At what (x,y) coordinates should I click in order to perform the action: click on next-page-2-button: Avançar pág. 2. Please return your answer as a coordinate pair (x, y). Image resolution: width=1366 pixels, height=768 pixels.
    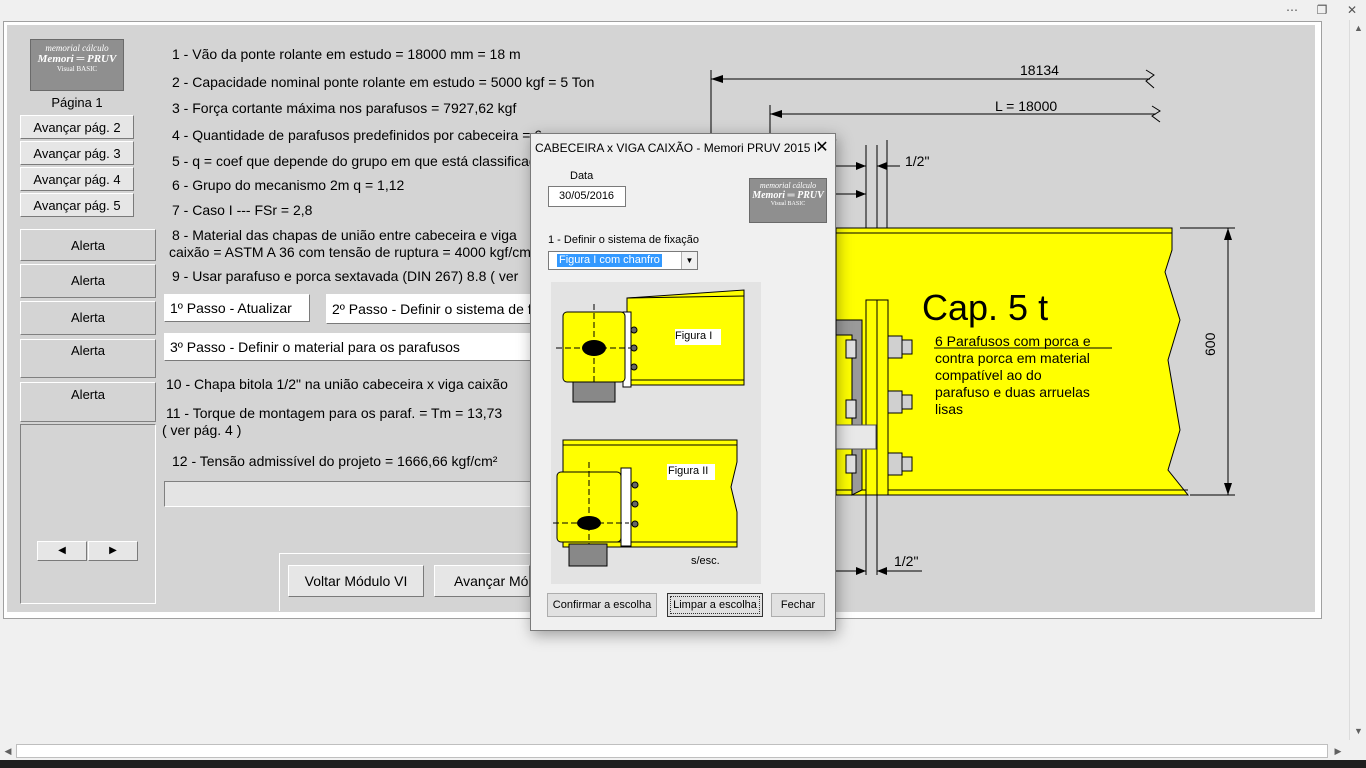
    Looking at the image, I should click on (77, 127).